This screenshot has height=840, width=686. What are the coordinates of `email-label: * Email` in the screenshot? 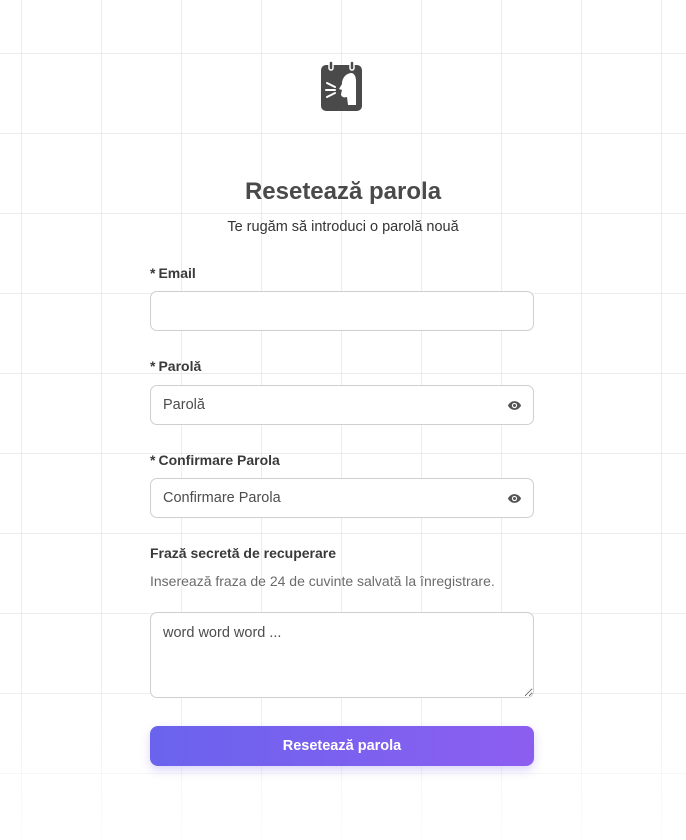 It's located at (173, 273).